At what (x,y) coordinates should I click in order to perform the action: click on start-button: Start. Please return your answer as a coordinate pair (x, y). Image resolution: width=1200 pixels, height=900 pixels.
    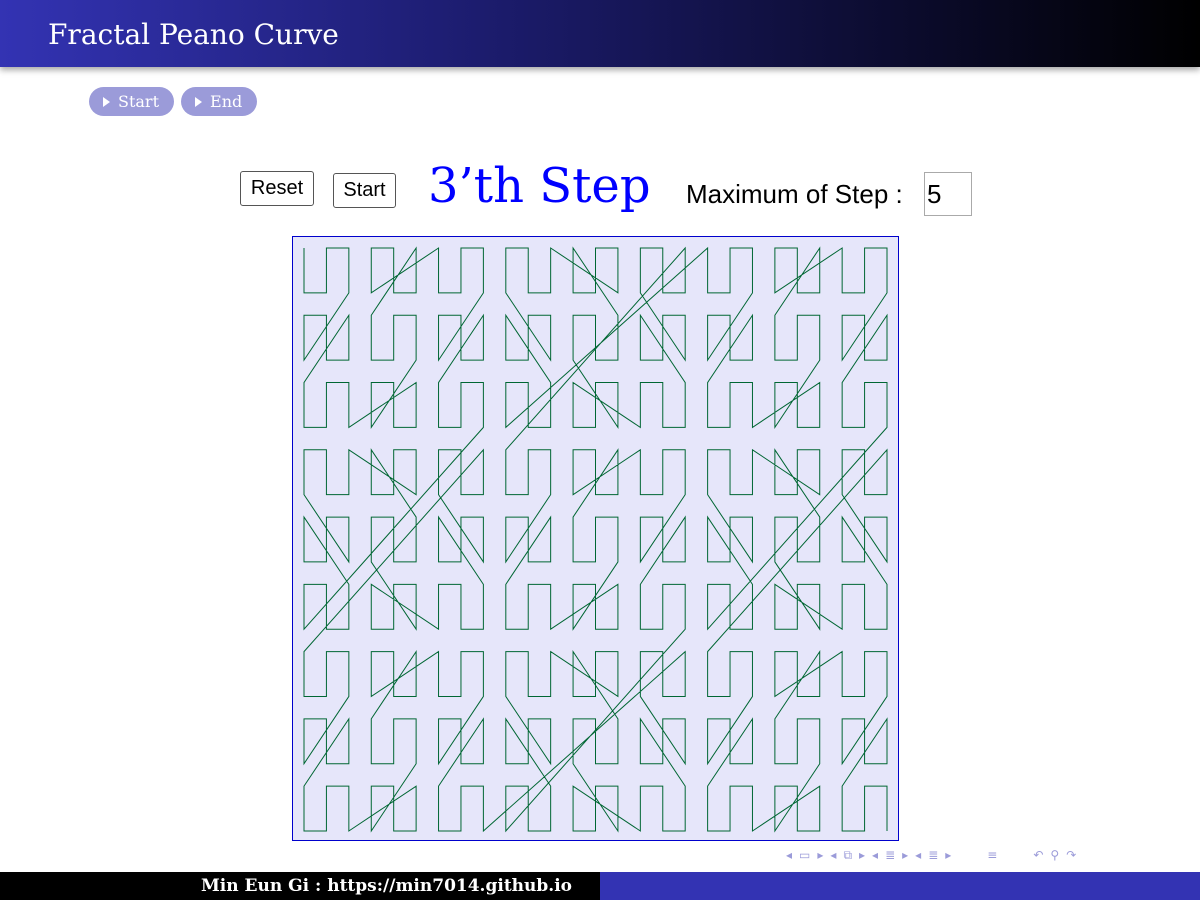
    Looking at the image, I should click on (364, 190).